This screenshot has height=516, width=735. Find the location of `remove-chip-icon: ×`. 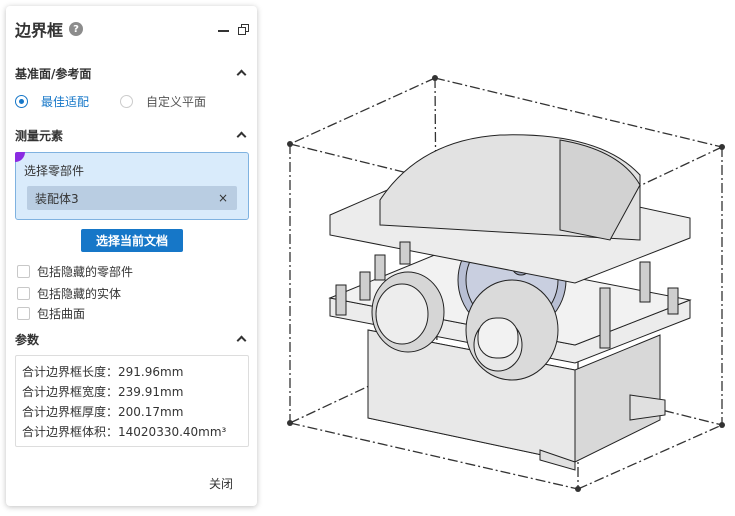

remove-chip-icon: × is located at coordinates (223, 198).